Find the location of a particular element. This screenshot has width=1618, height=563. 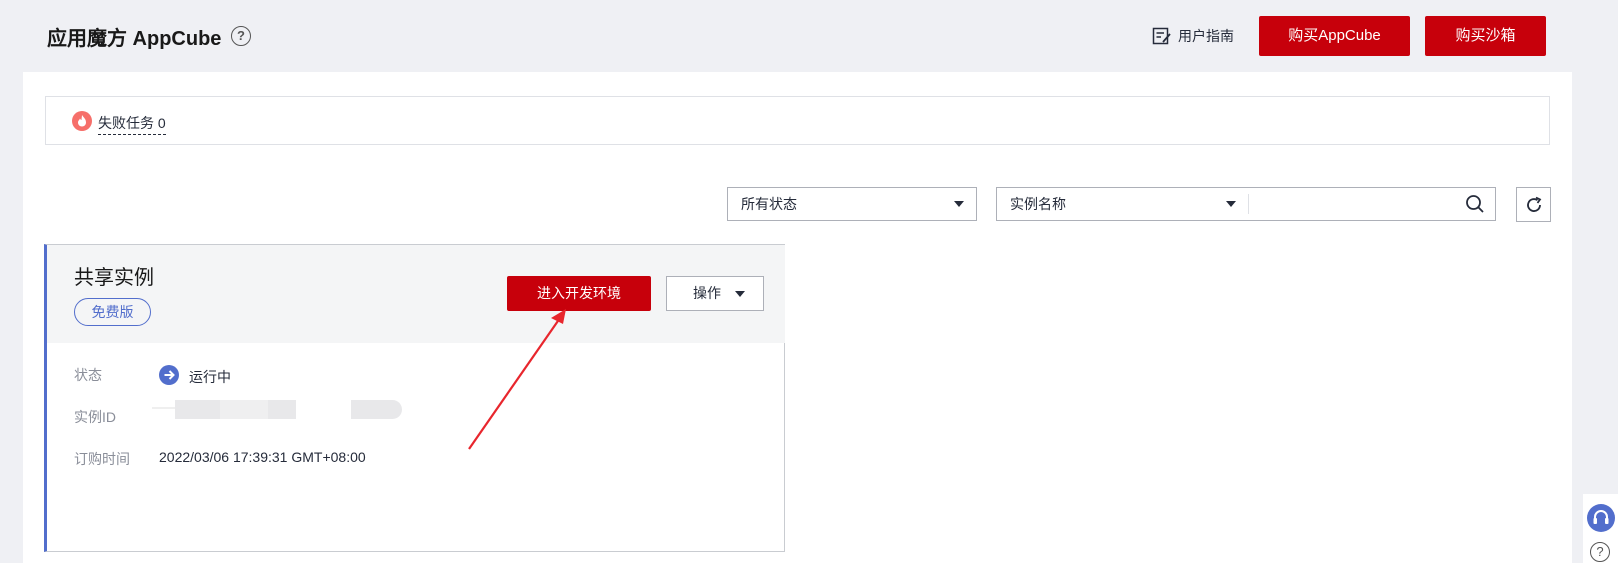

divider is located at coordinates (1248, 204).